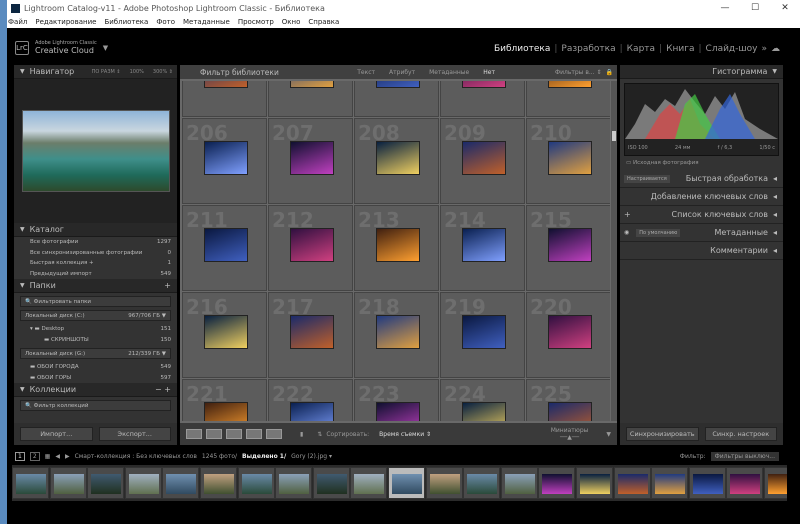 Image resolution: width=800 pixels, height=524 pixels. Describe the element at coordinates (399, 483) in the screenshot. I see `filmstrip` at that location.